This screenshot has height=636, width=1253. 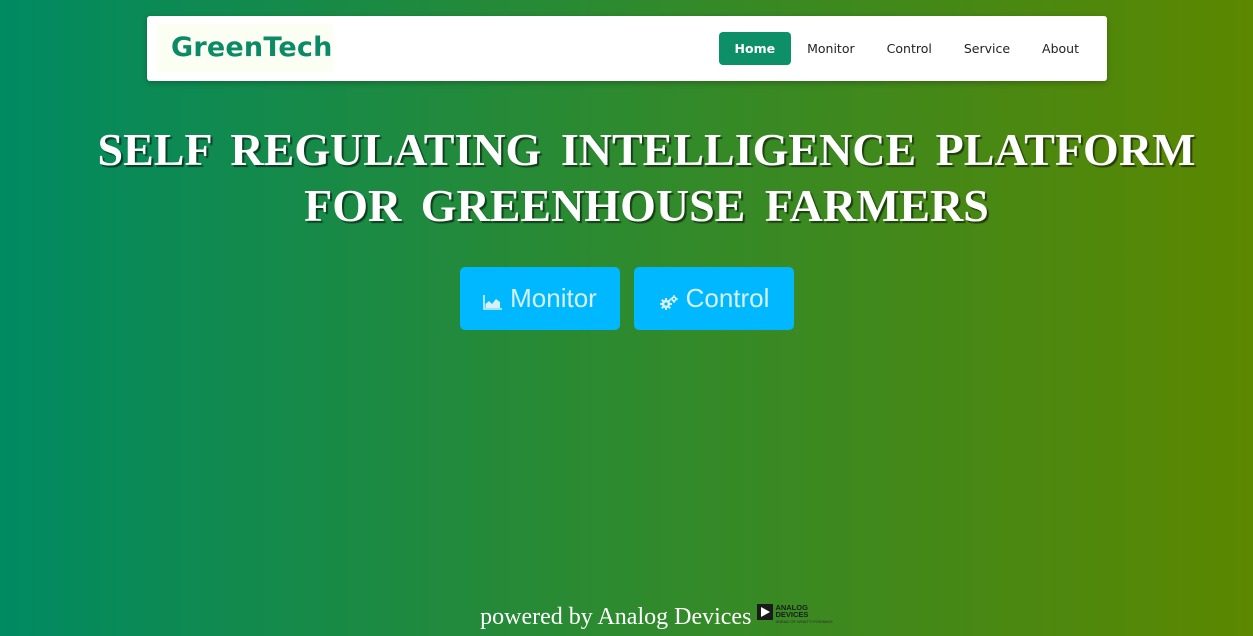 What do you see at coordinates (668, 302) in the screenshot?
I see `gears-icon` at bounding box center [668, 302].